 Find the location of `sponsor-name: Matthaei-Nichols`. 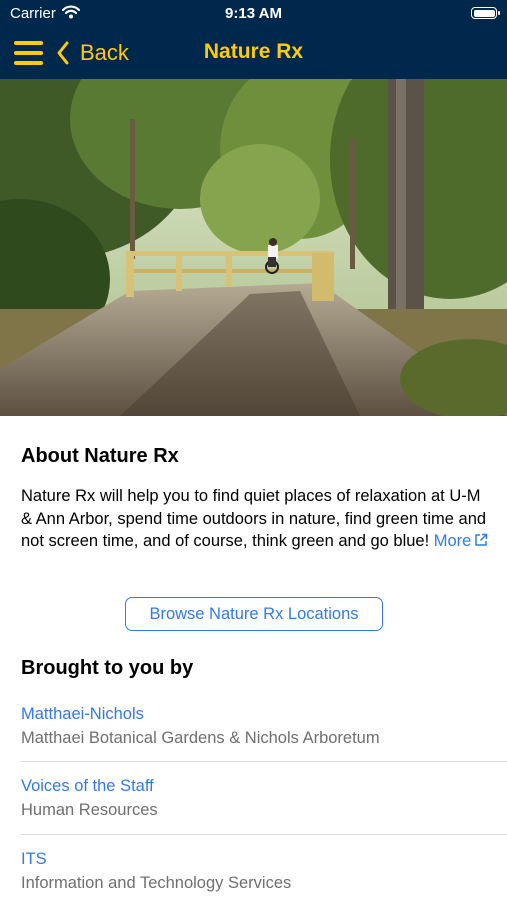

sponsor-name: Matthaei-Nichols is located at coordinates (82, 714).